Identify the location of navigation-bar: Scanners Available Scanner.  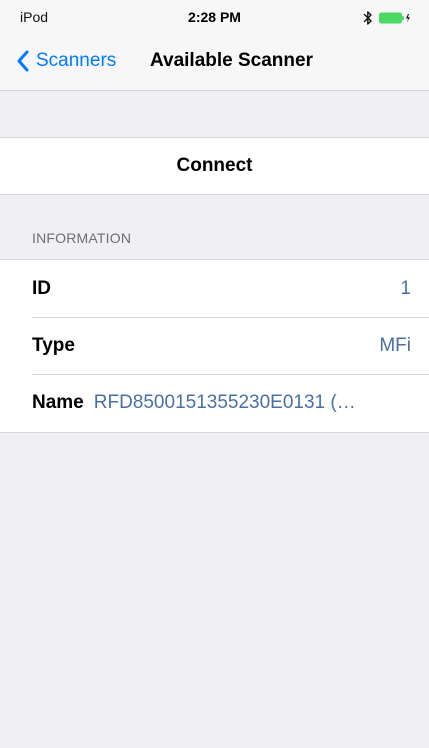
(214, 62).